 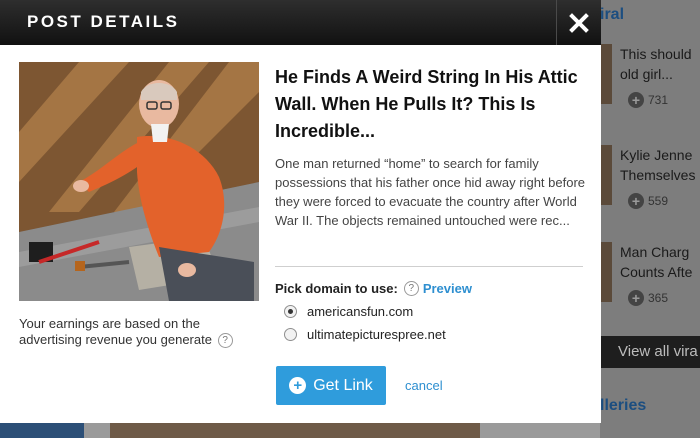 I want to click on background-sidebar-heading: iral, so click(x=612, y=14).